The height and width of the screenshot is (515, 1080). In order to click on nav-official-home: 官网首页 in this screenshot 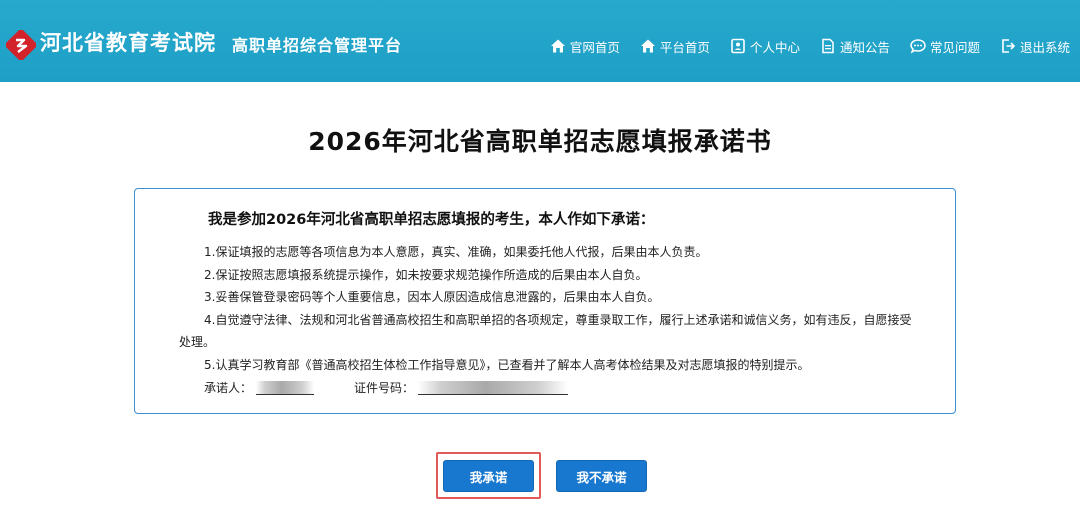, I will do `click(585, 46)`.